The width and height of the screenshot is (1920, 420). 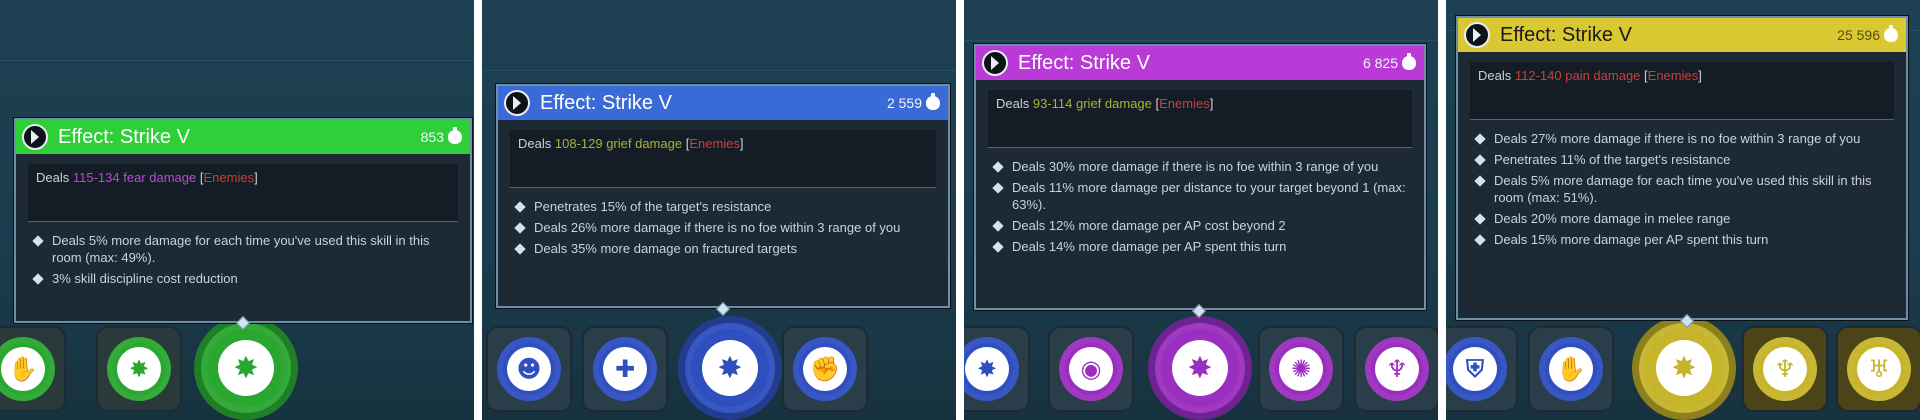 I want to click on claw-icon: ♆, so click(x=1785, y=369).